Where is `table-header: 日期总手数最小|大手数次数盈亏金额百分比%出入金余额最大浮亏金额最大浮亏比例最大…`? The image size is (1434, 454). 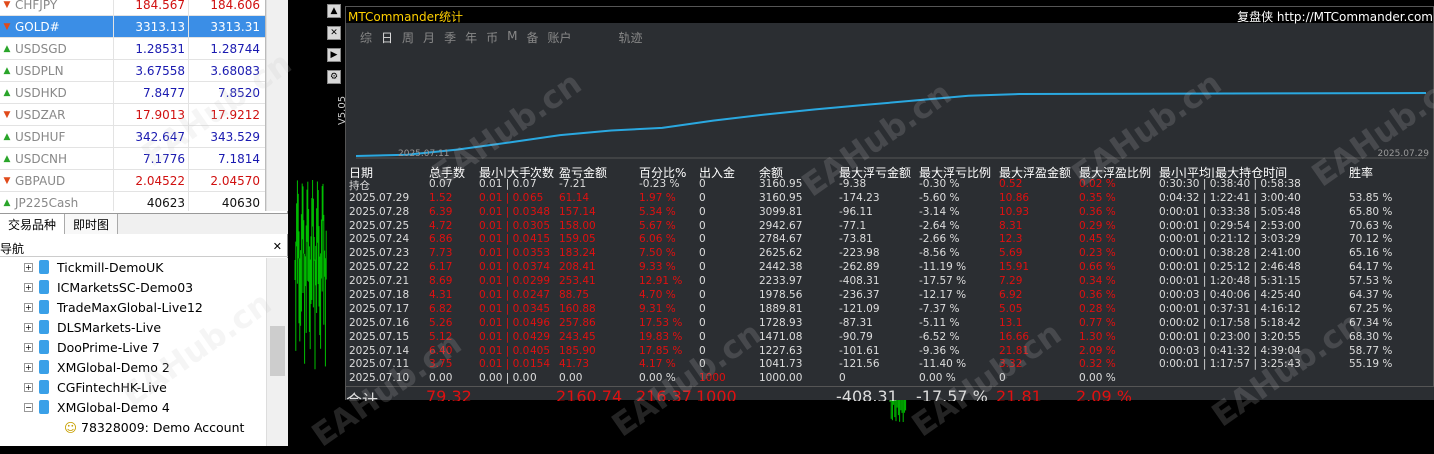 table-header: 日期总手数最小|大手数次数盈亏金额百分比%出入金余额最大浮亏金额最大浮亏比例最大… is located at coordinates (891, 171).